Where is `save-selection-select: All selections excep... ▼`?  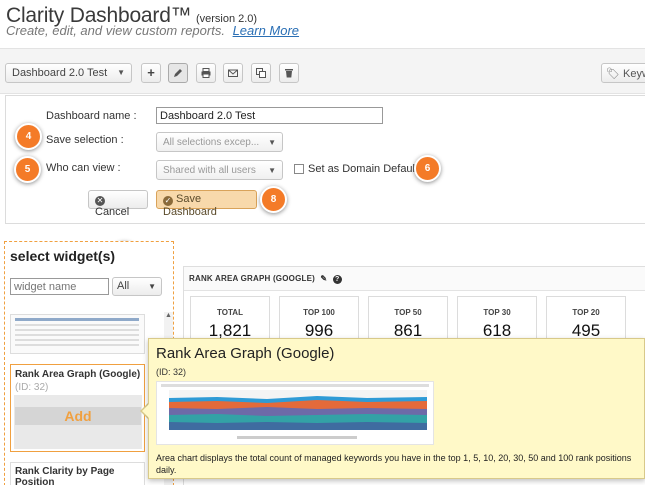 save-selection-select: All selections excep... ▼ is located at coordinates (219, 142).